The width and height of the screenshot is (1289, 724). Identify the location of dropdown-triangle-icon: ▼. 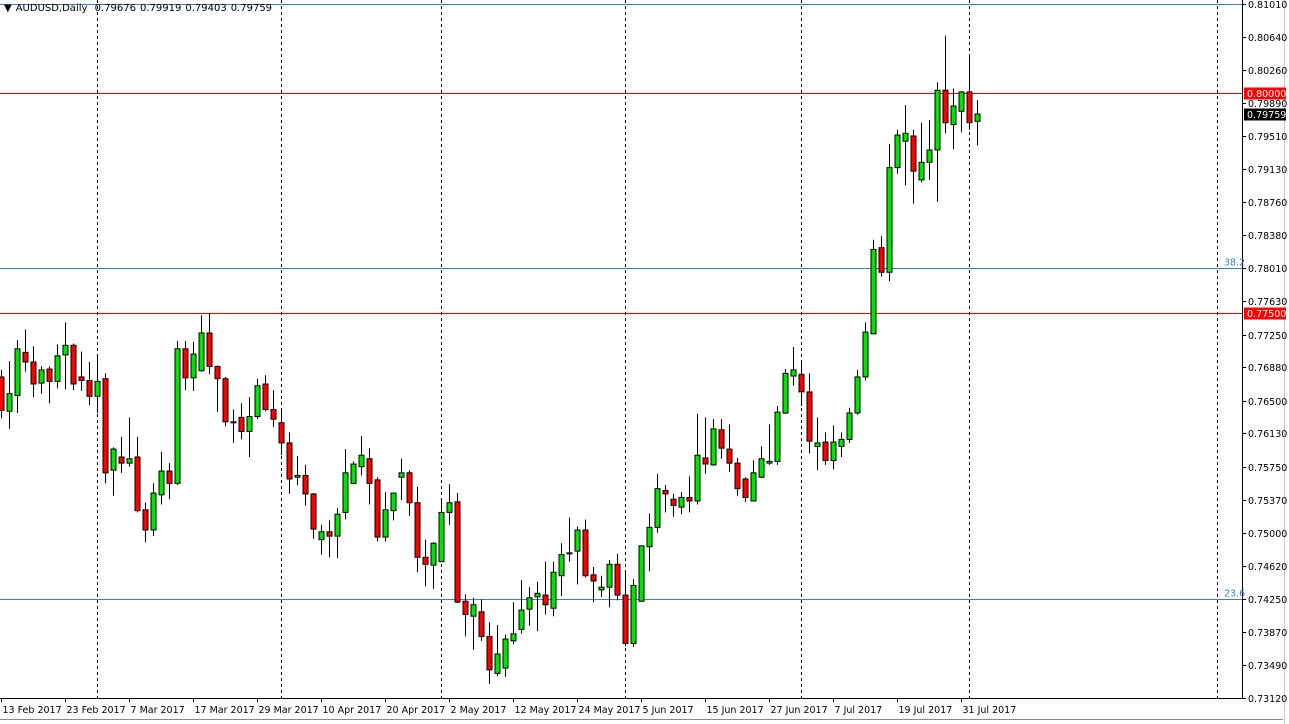
(8, 8).